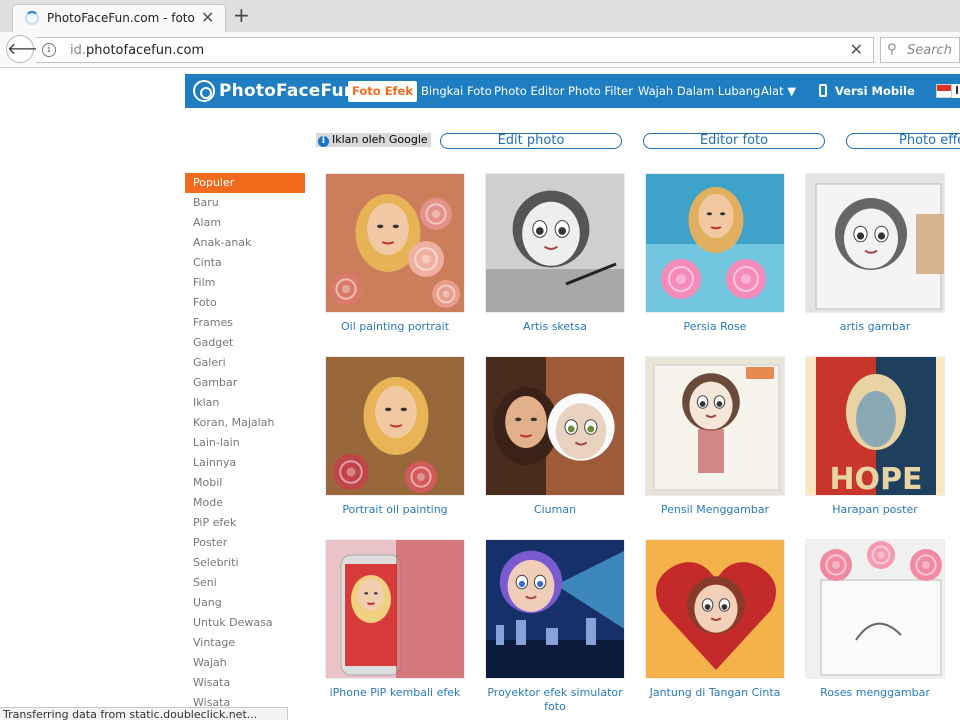 The height and width of the screenshot is (720, 960). What do you see at coordinates (245, 263) in the screenshot?
I see `category-item: Cinta` at bounding box center [245, 263].